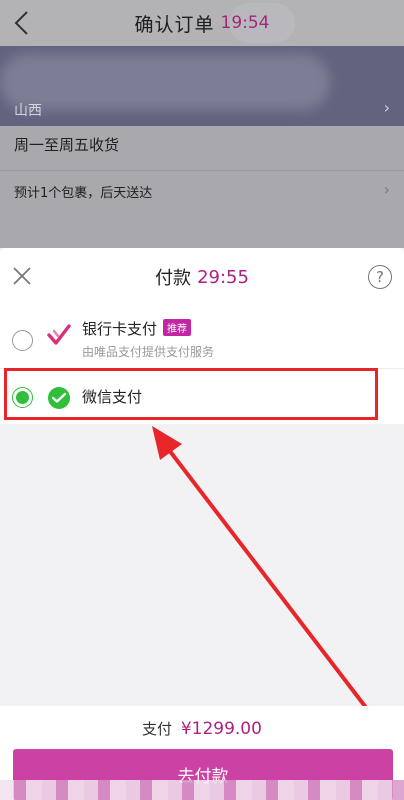  What do you see at coordinates (120, 329) in the screenshot?
I see `bank-card-name: 银行卡支付` at bounding box center [120, 329].